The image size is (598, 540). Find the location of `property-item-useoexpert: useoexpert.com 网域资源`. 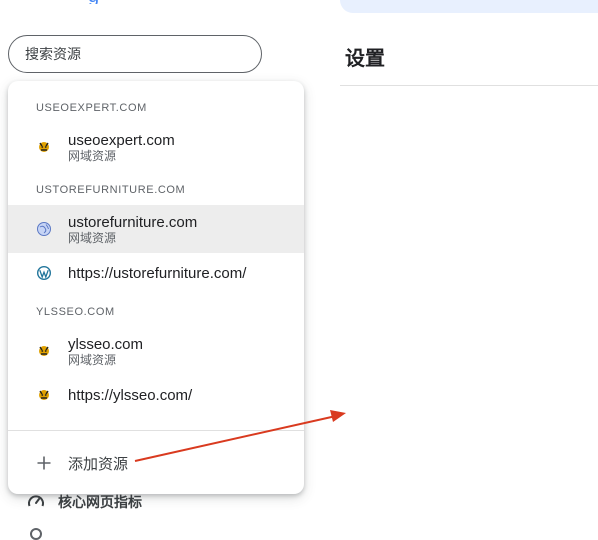

property-item-useoexpert: useoexpert.com 网域资源 is located at coordinates (156, 147).